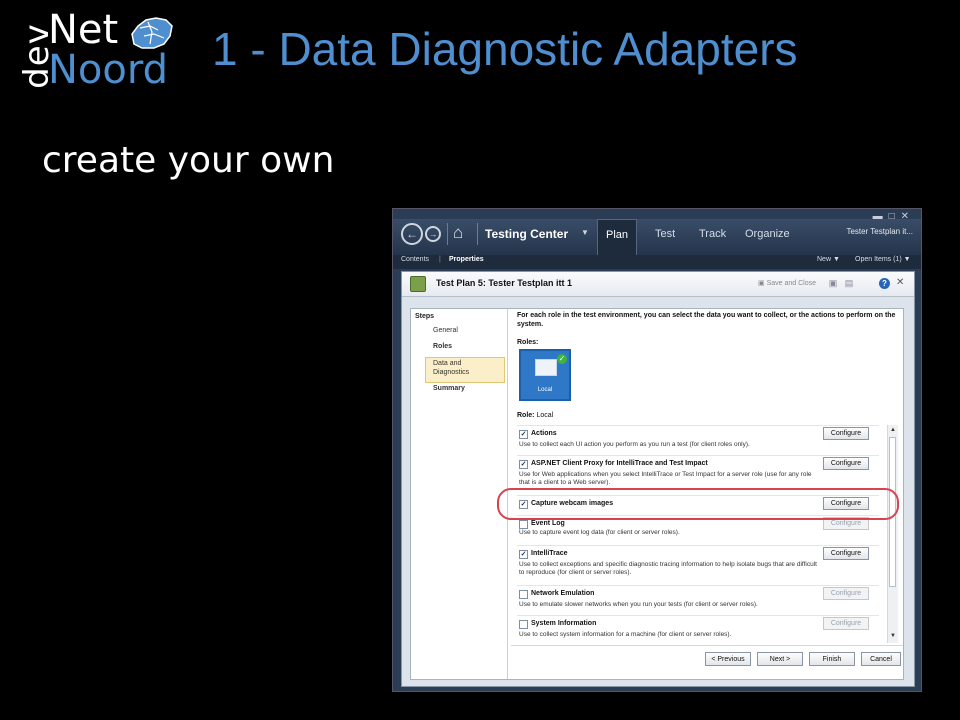 This screenshot has width=960, height=720. Describe the element at coordinates (878, 259) in the screenshot. I see `open-items-label: Open Items (1)` at that location.